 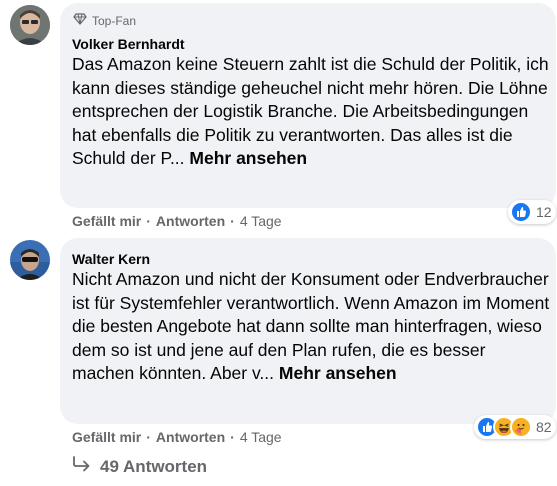 What do you see at coordinates (128, 44) in the screenshot?
I see `comment-author: Volker Bernhardt` at bounding box center [128, 44].